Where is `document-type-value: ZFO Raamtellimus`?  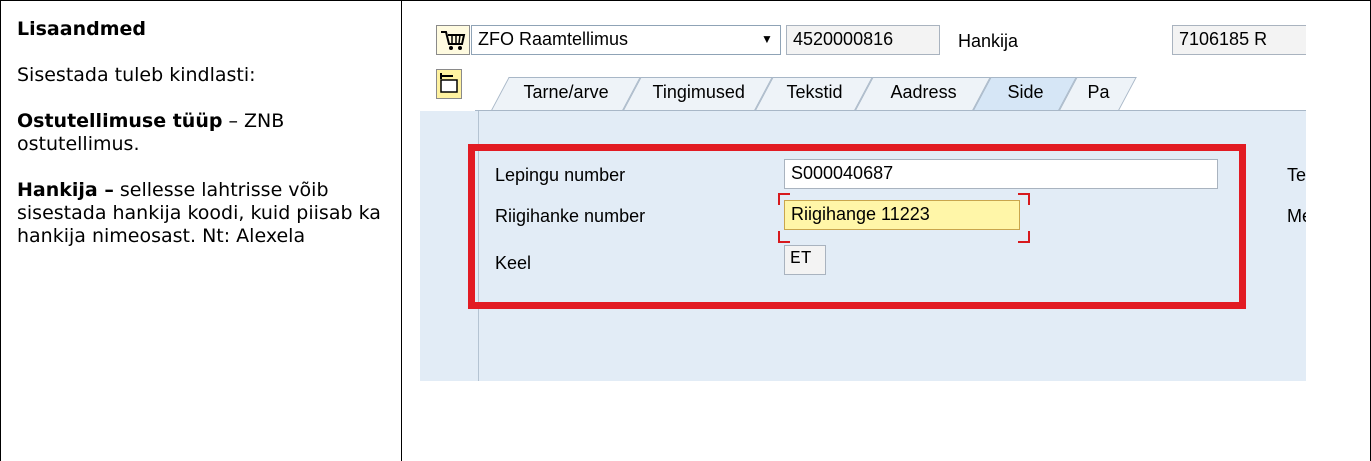 document-type-value: ZFO Raamtellimus is located at coordinates (553, 39).